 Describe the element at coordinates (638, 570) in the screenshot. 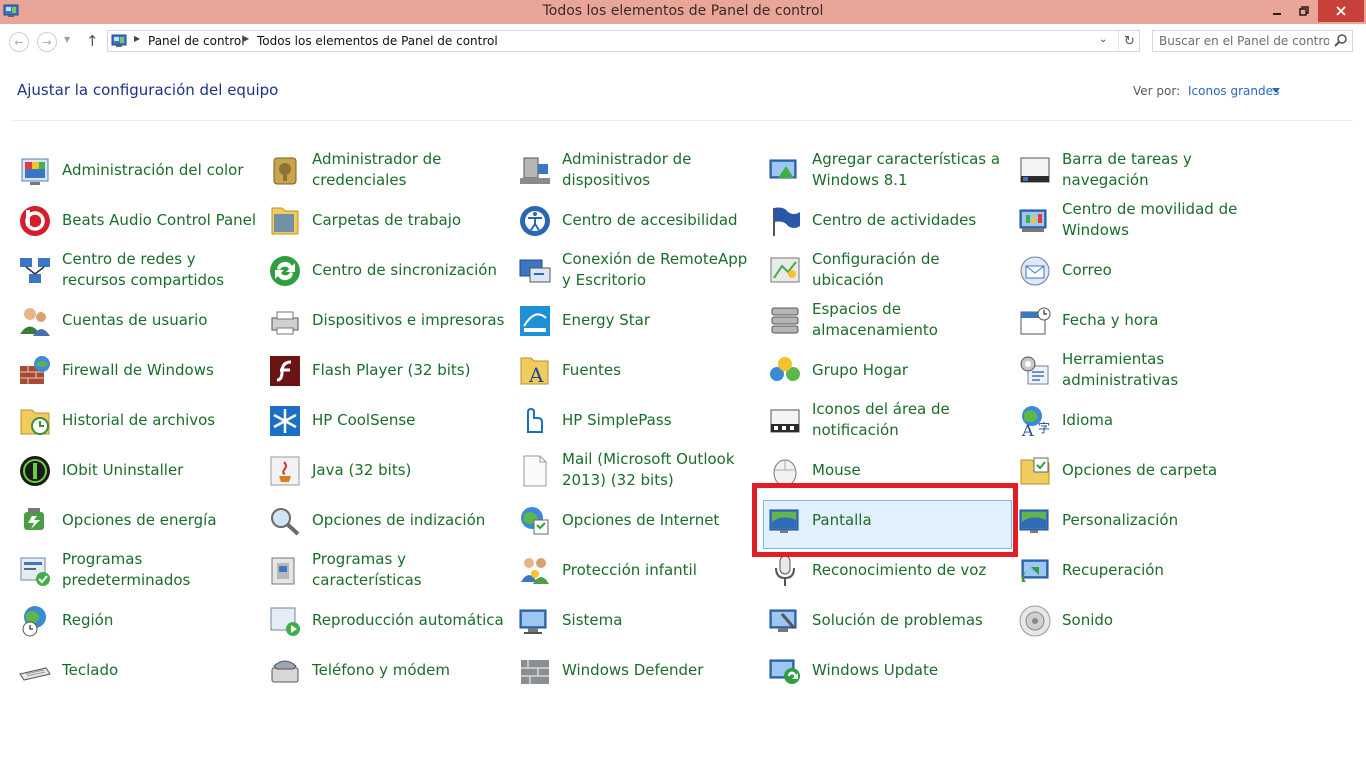

I see `control-panel-item: Protección infantil` at that location.